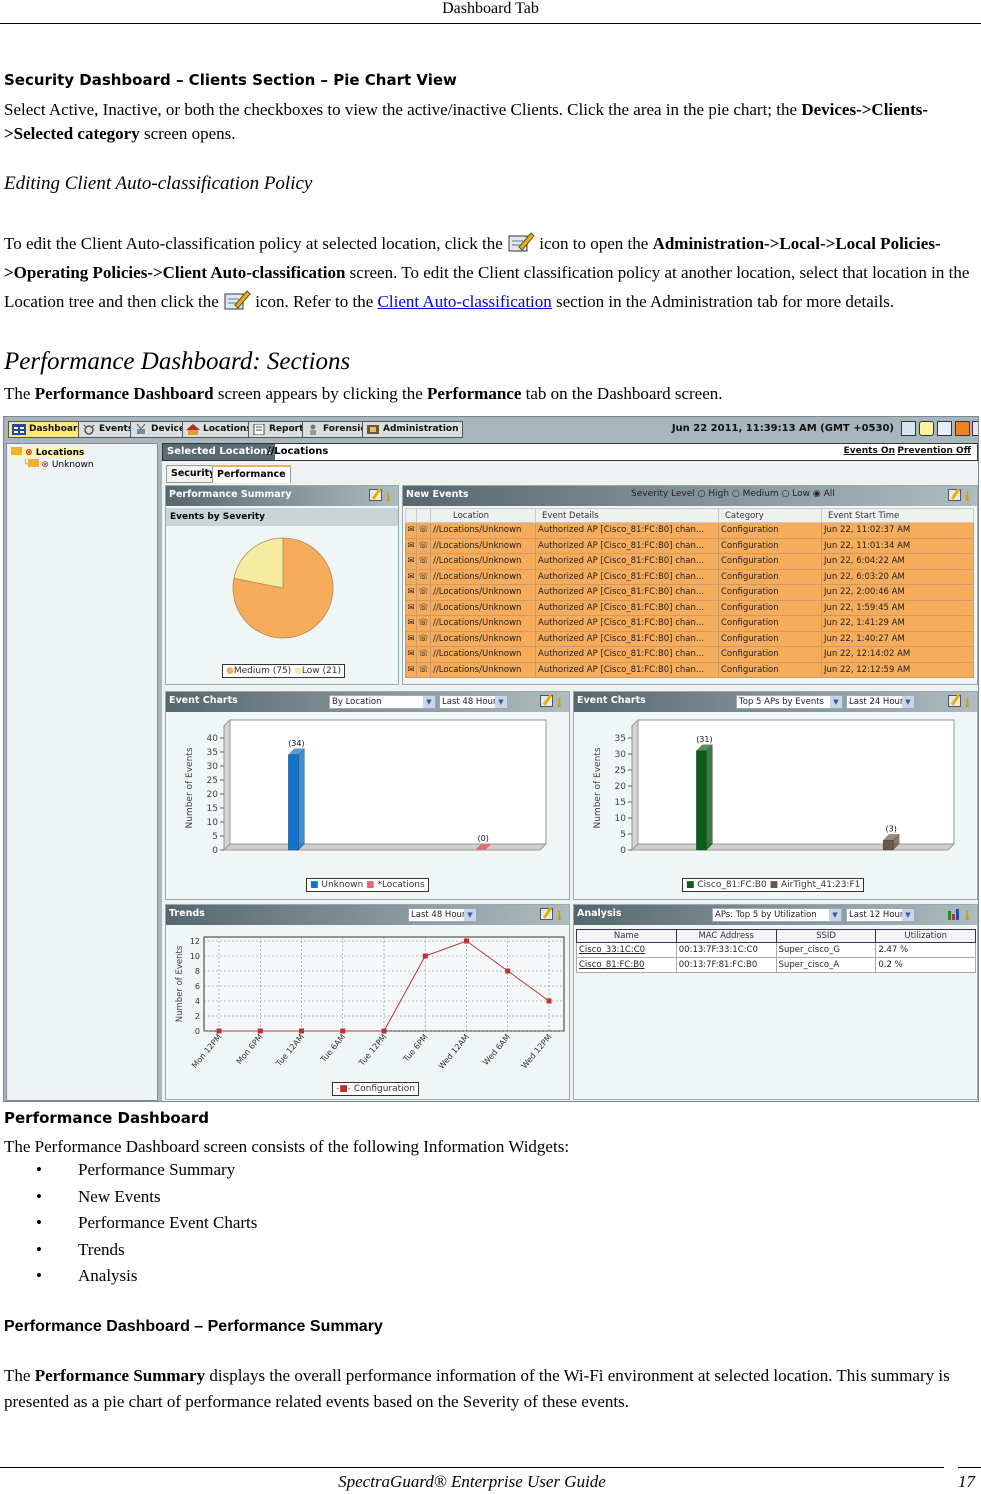  What do you see at coordinates (251, 474) in the screenshot?
I see `subtab-performance: Performance` at bounding box center [251, 474].